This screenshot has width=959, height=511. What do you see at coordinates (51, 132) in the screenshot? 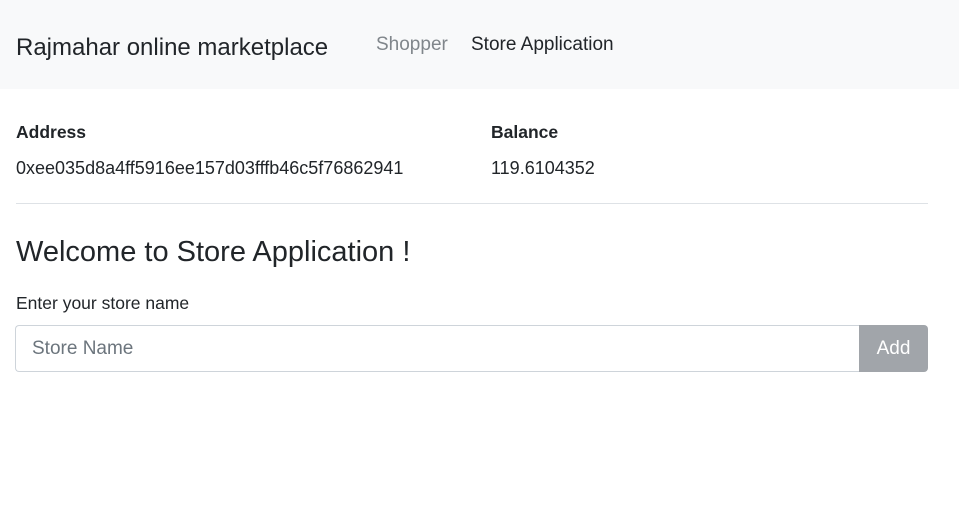
I see `address-label: Address` at bounding box center [51, 132].